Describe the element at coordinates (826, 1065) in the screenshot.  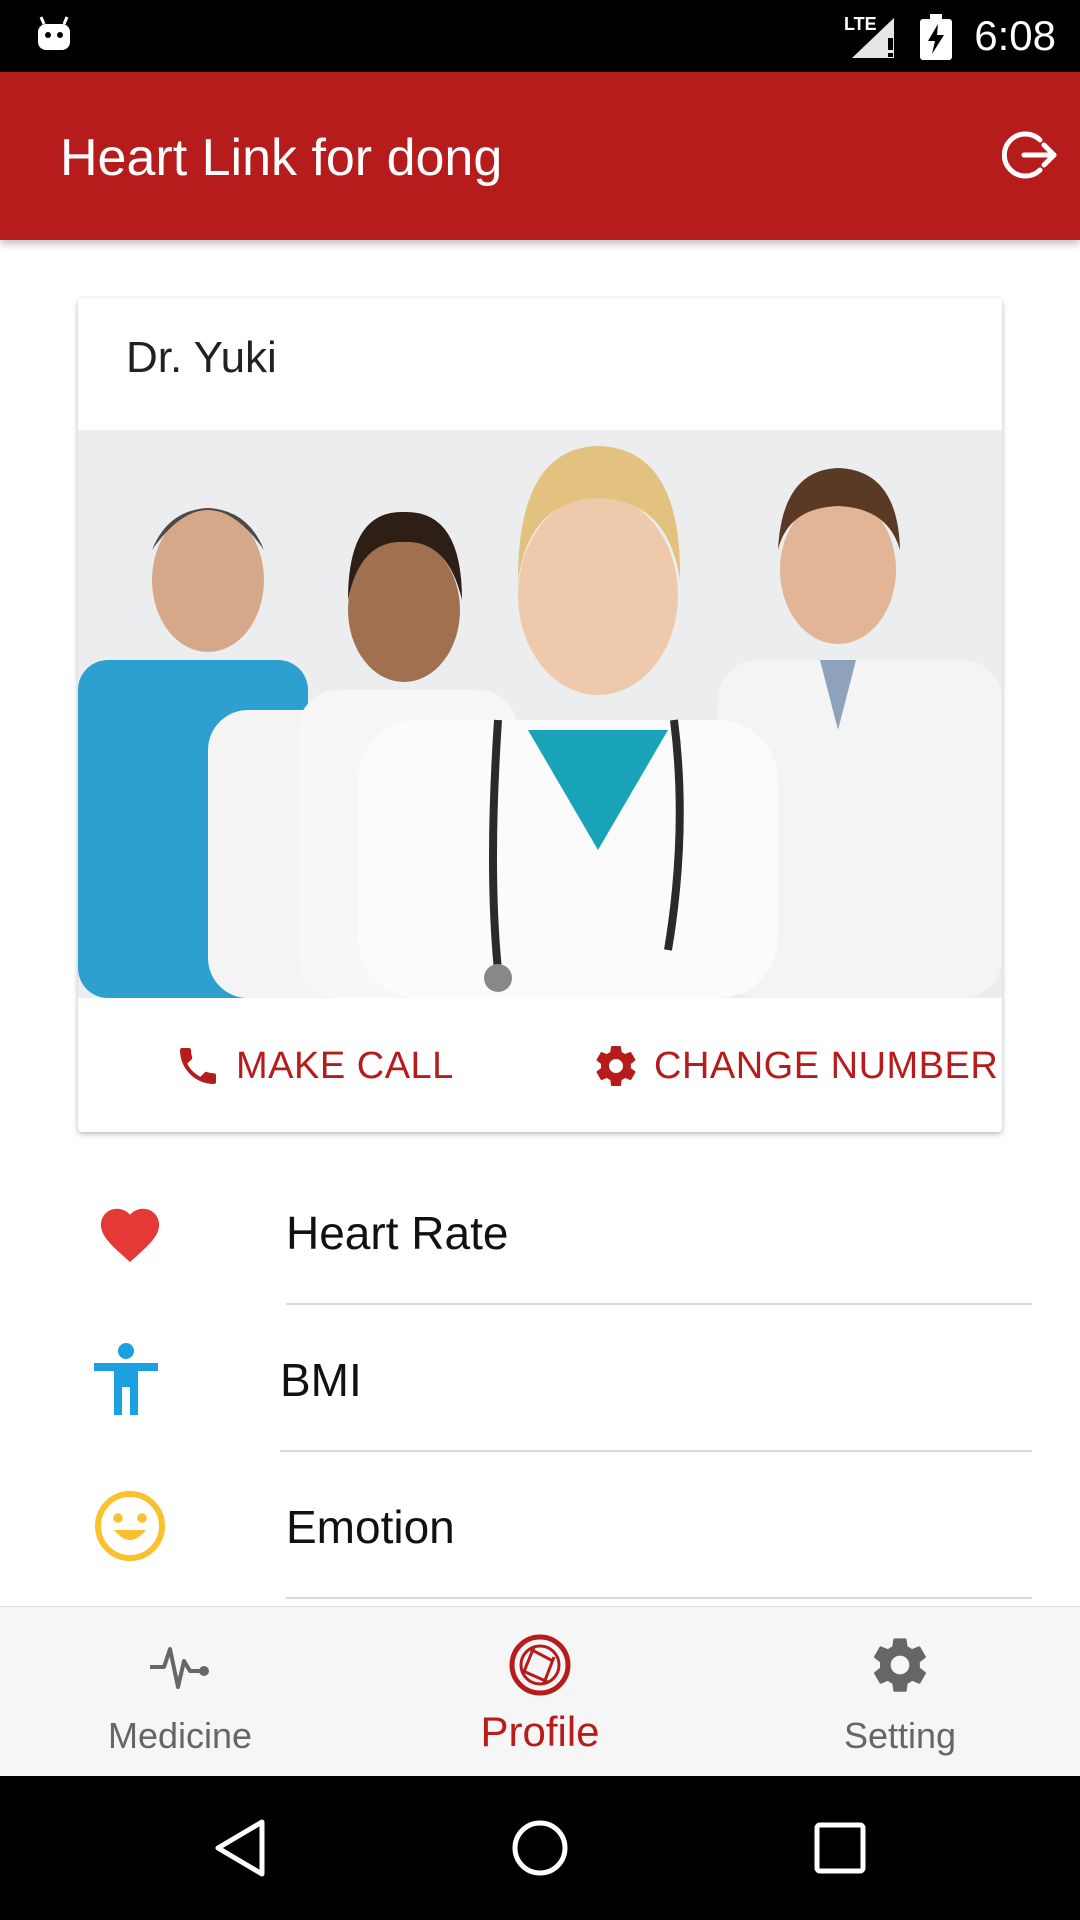
I see `change-number-label: CHANGE NUMBER` at that location.